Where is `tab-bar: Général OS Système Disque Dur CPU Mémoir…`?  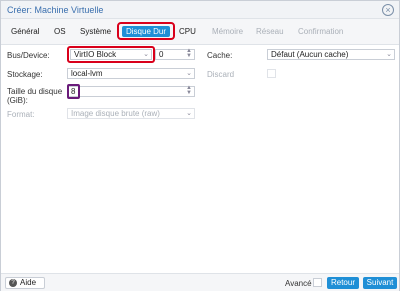 tab-bar: Général OS Système Disque Dur CPU Mémoir… is located at coordinates (200, 32).